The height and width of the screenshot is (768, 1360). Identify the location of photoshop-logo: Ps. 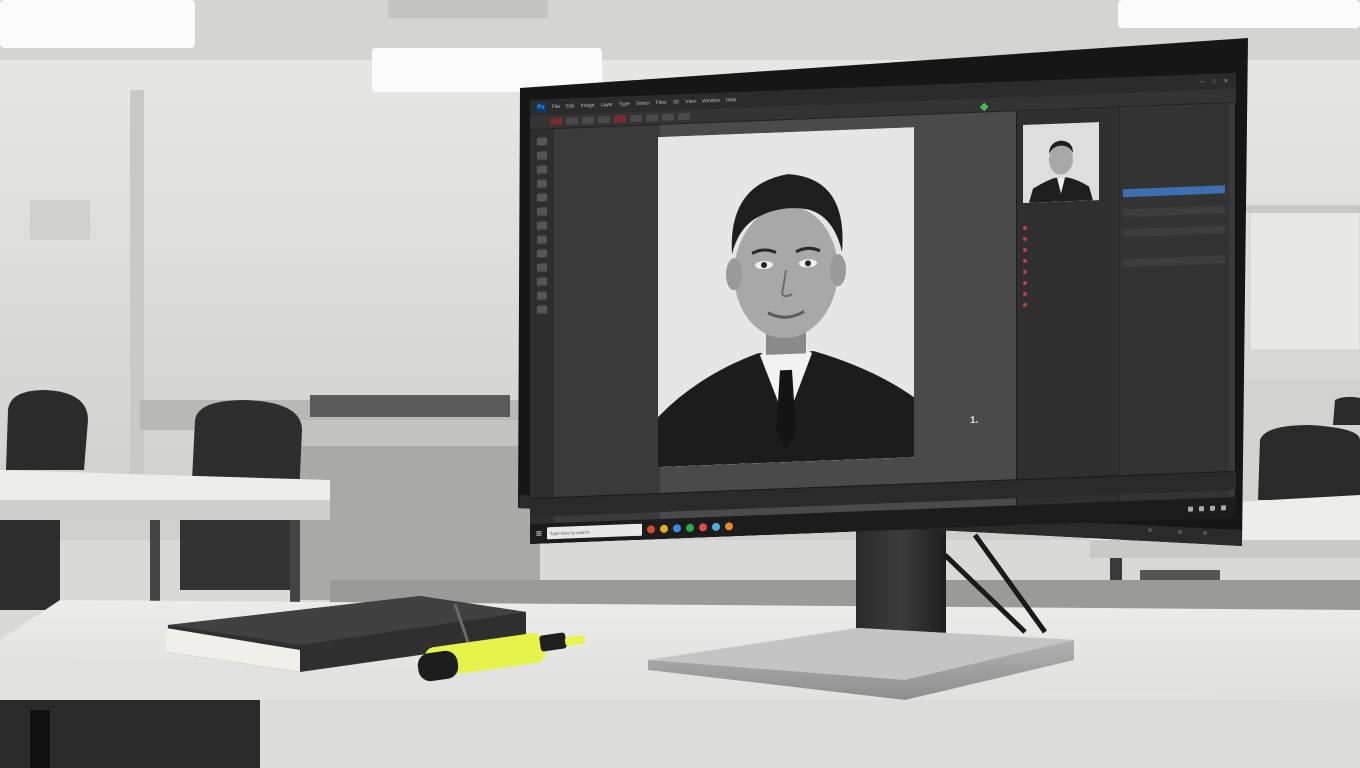
(541, 107).